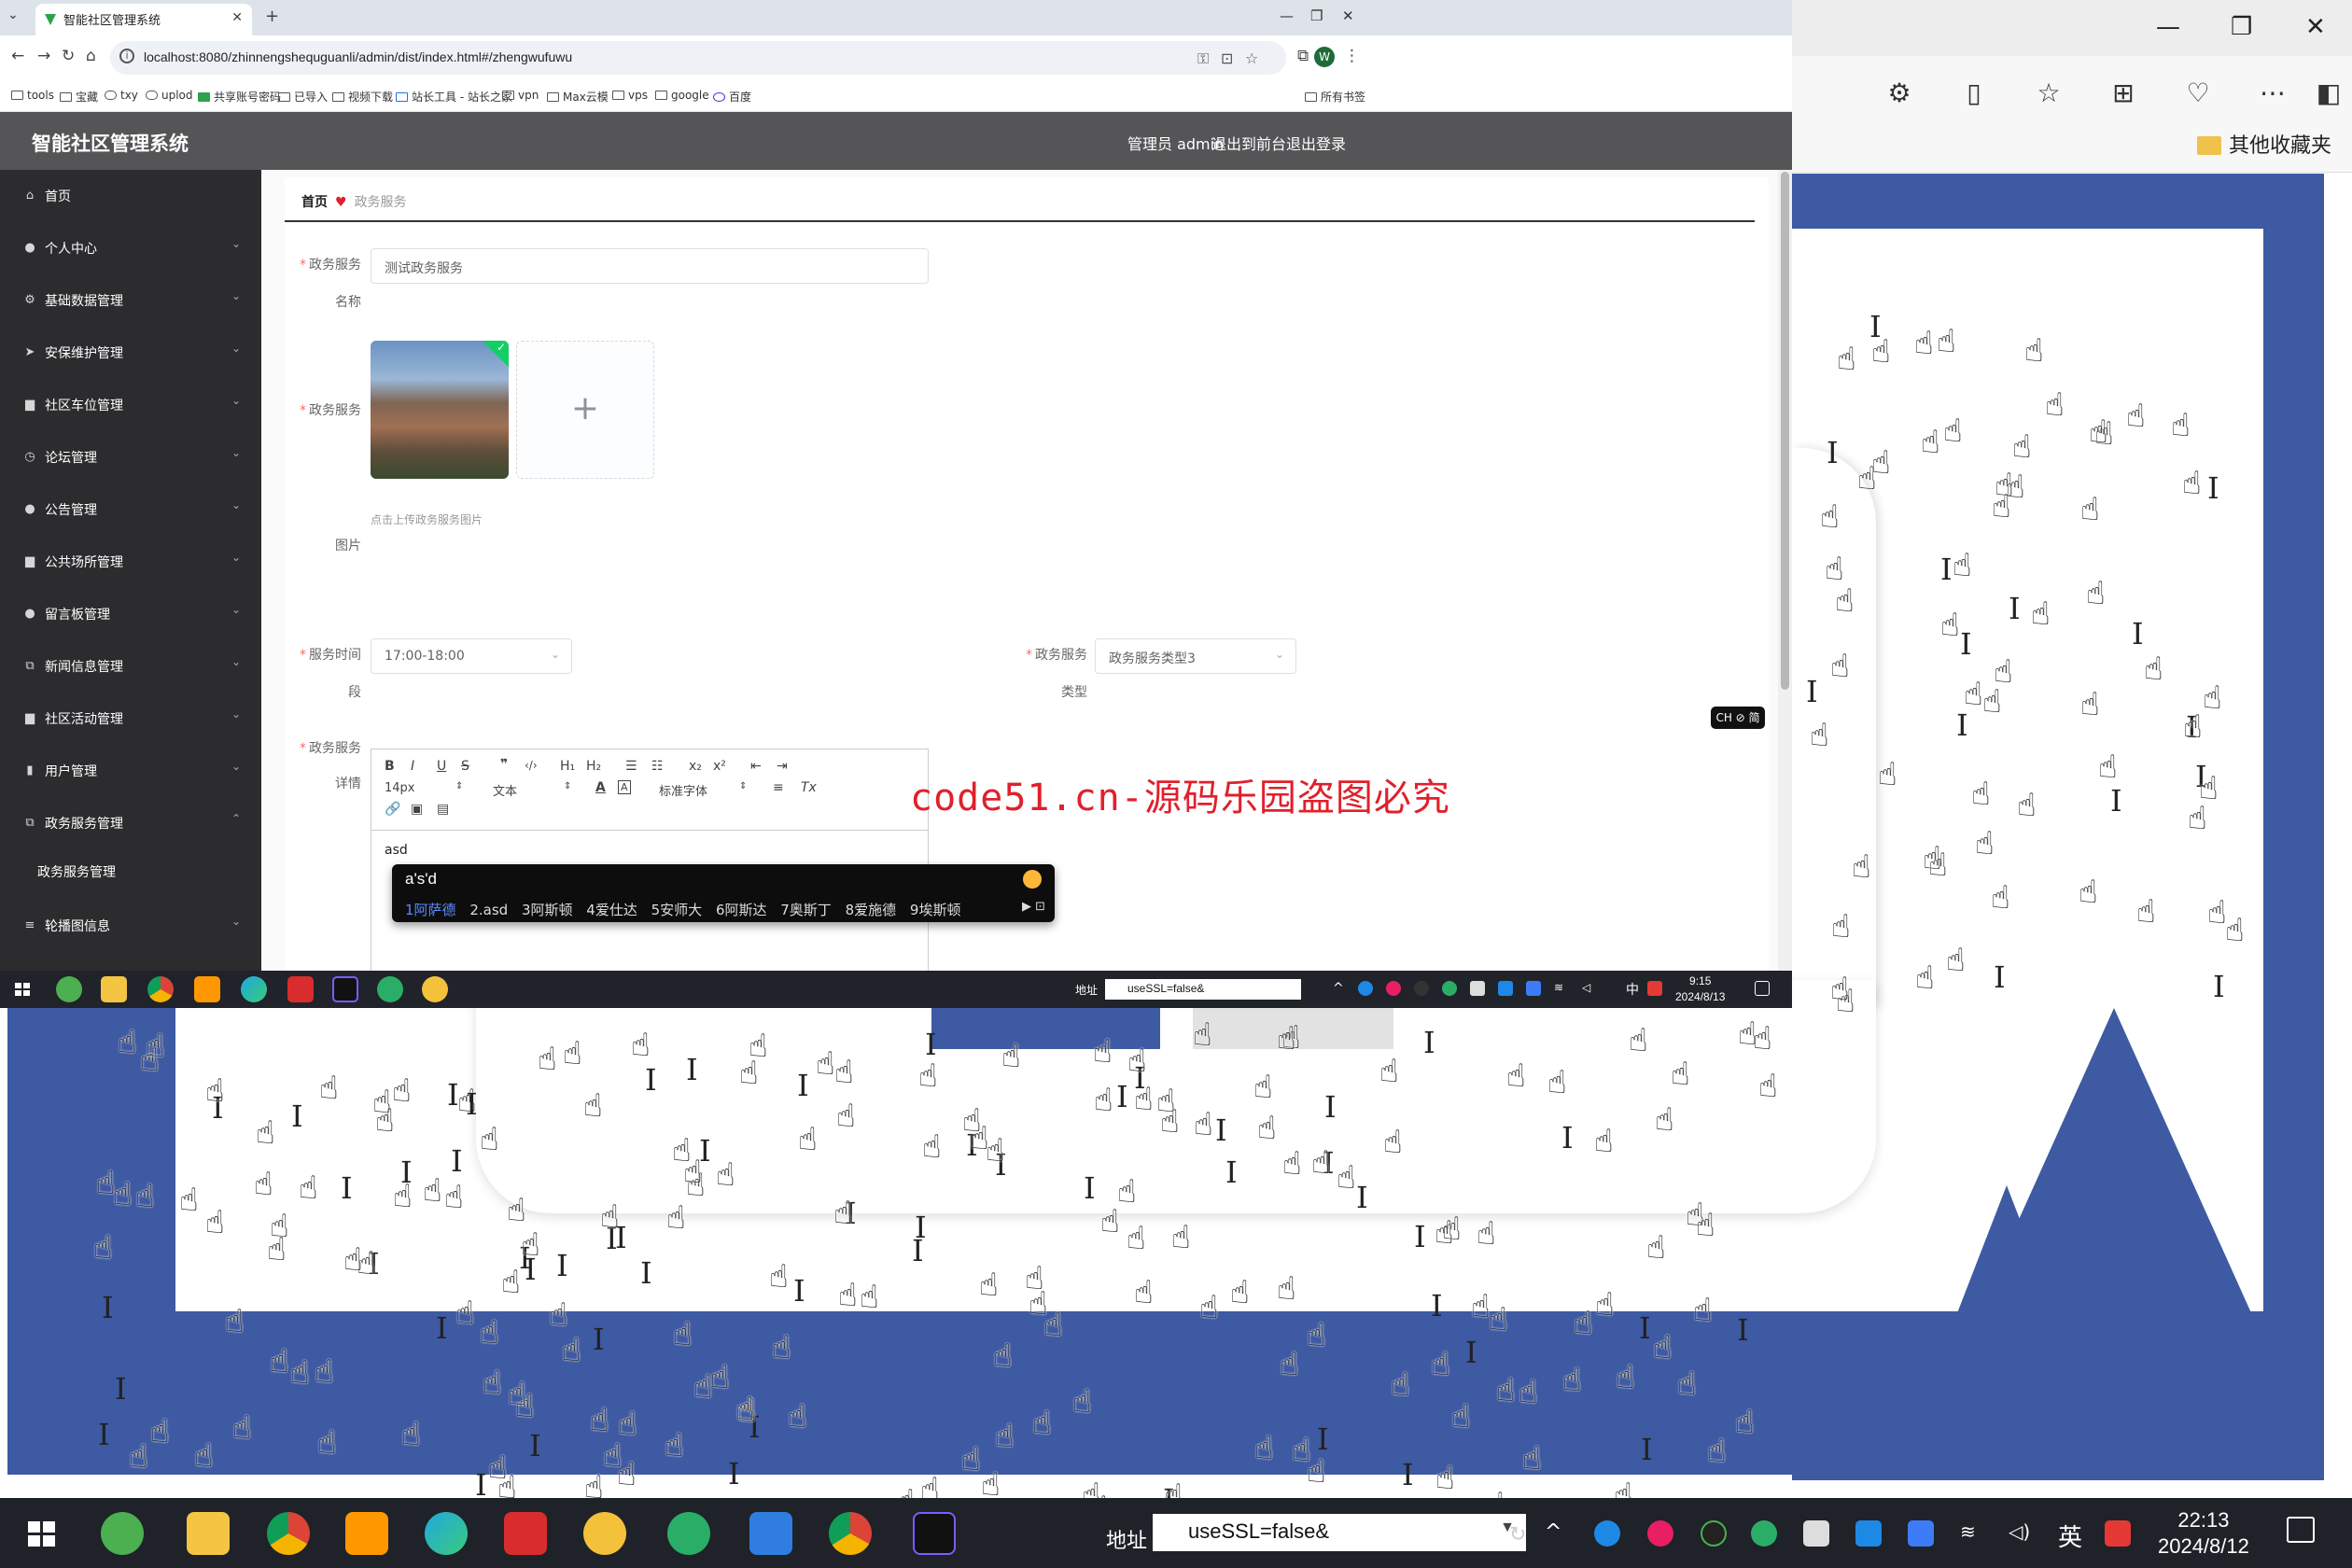 The image size is (2352, 1568). Describe the element at coordinates (43, 56) in the screenshot. I see `forward-icon: →` at that location.